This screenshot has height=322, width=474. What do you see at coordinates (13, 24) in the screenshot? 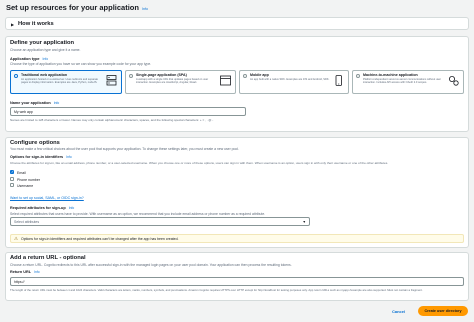
I see `caret-right-icon: ▶` at bounding box center [13, 24].